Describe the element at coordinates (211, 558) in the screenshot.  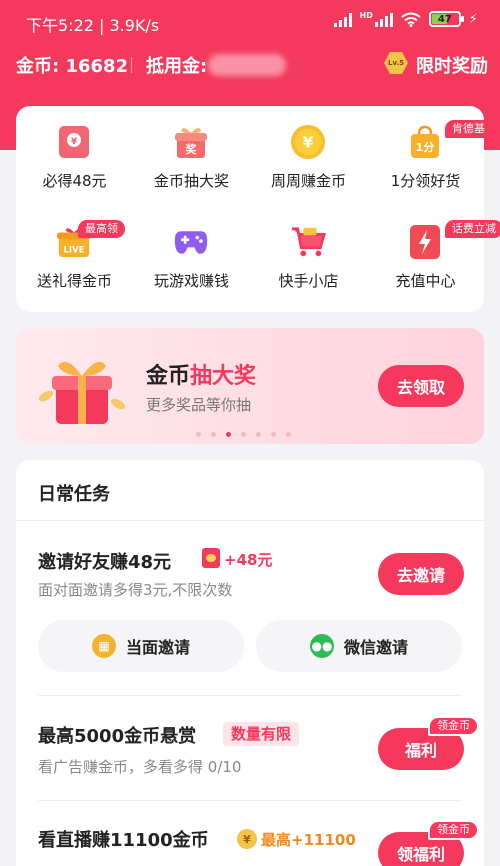
I see `red-envelope-icon` at that location.